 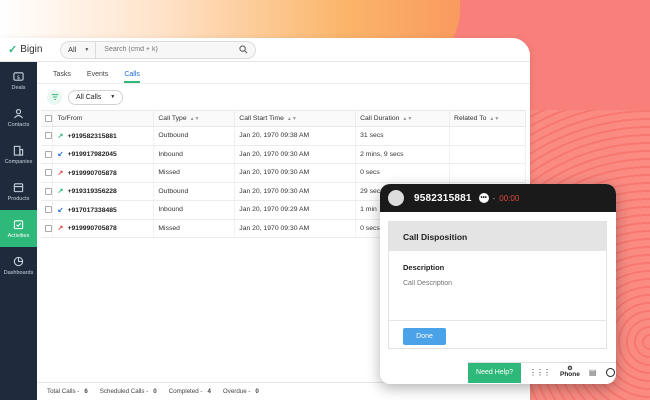 What do you see at coordinates (103, 118) in the screenshot?
I see `column-header: To/From` at bounding box center [103, 118].